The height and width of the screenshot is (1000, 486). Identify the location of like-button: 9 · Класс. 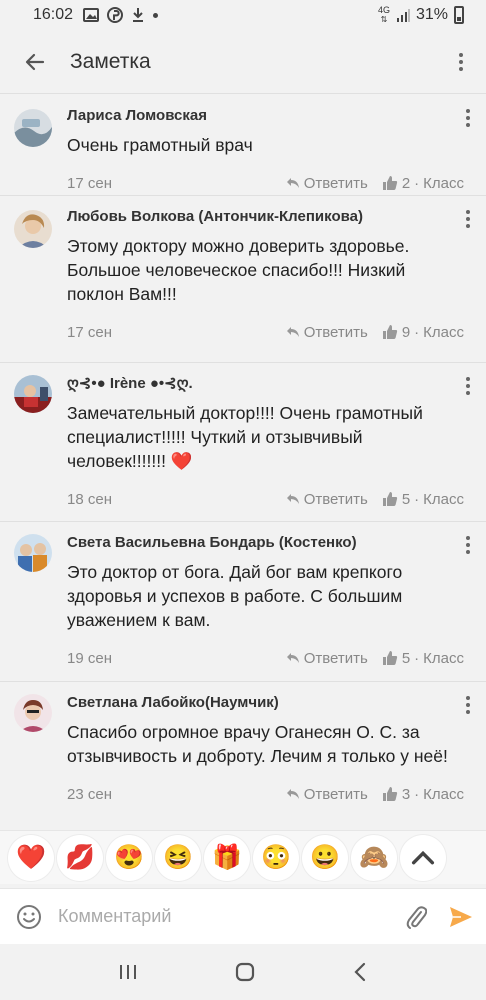
(423, 332).